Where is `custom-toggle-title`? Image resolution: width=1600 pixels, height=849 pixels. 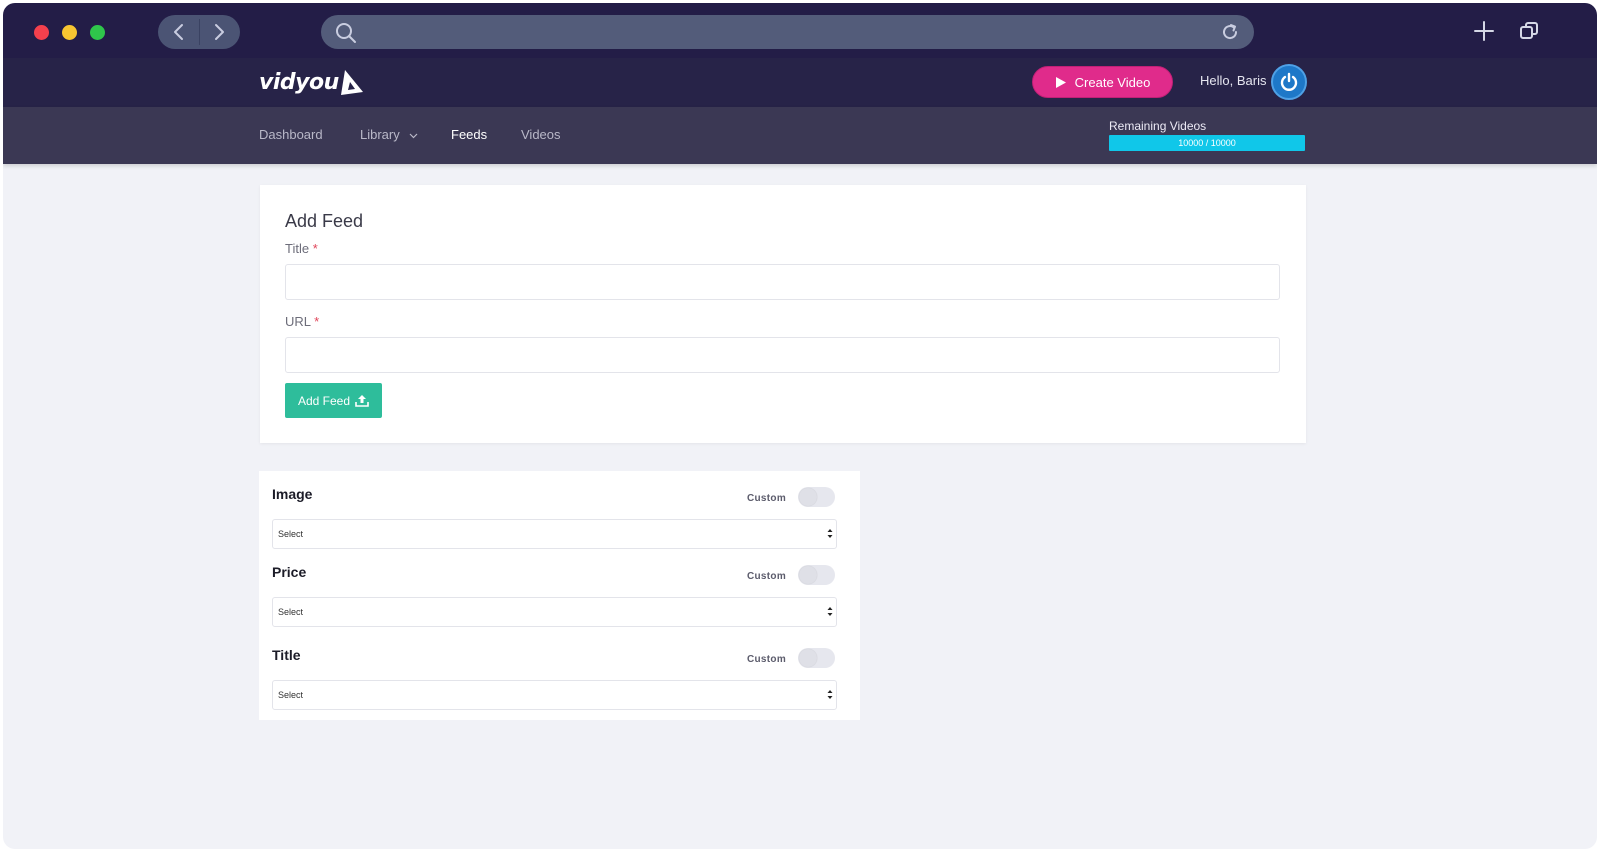
custom-toggle-title is located at coordinates (816, 658).